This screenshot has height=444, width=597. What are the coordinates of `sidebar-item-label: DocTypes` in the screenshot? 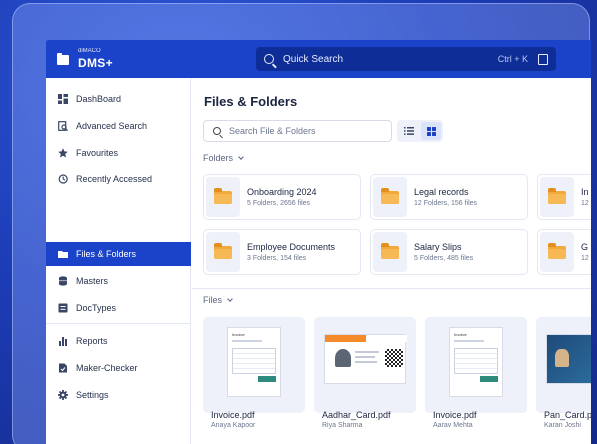 It's located at (96, 308).